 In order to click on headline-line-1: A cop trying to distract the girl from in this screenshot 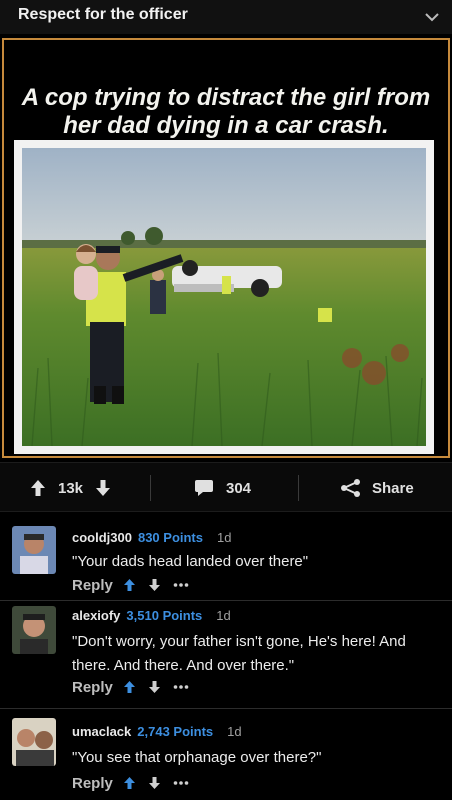, I will do `click(226, 97)`.